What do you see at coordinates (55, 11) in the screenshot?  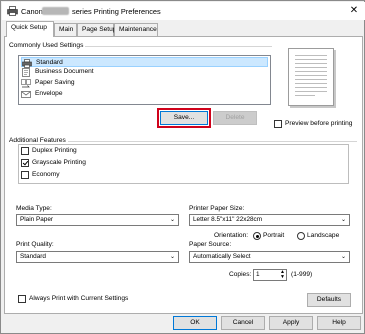 I see `redacted-model-name` at bounding box center [55, 11].